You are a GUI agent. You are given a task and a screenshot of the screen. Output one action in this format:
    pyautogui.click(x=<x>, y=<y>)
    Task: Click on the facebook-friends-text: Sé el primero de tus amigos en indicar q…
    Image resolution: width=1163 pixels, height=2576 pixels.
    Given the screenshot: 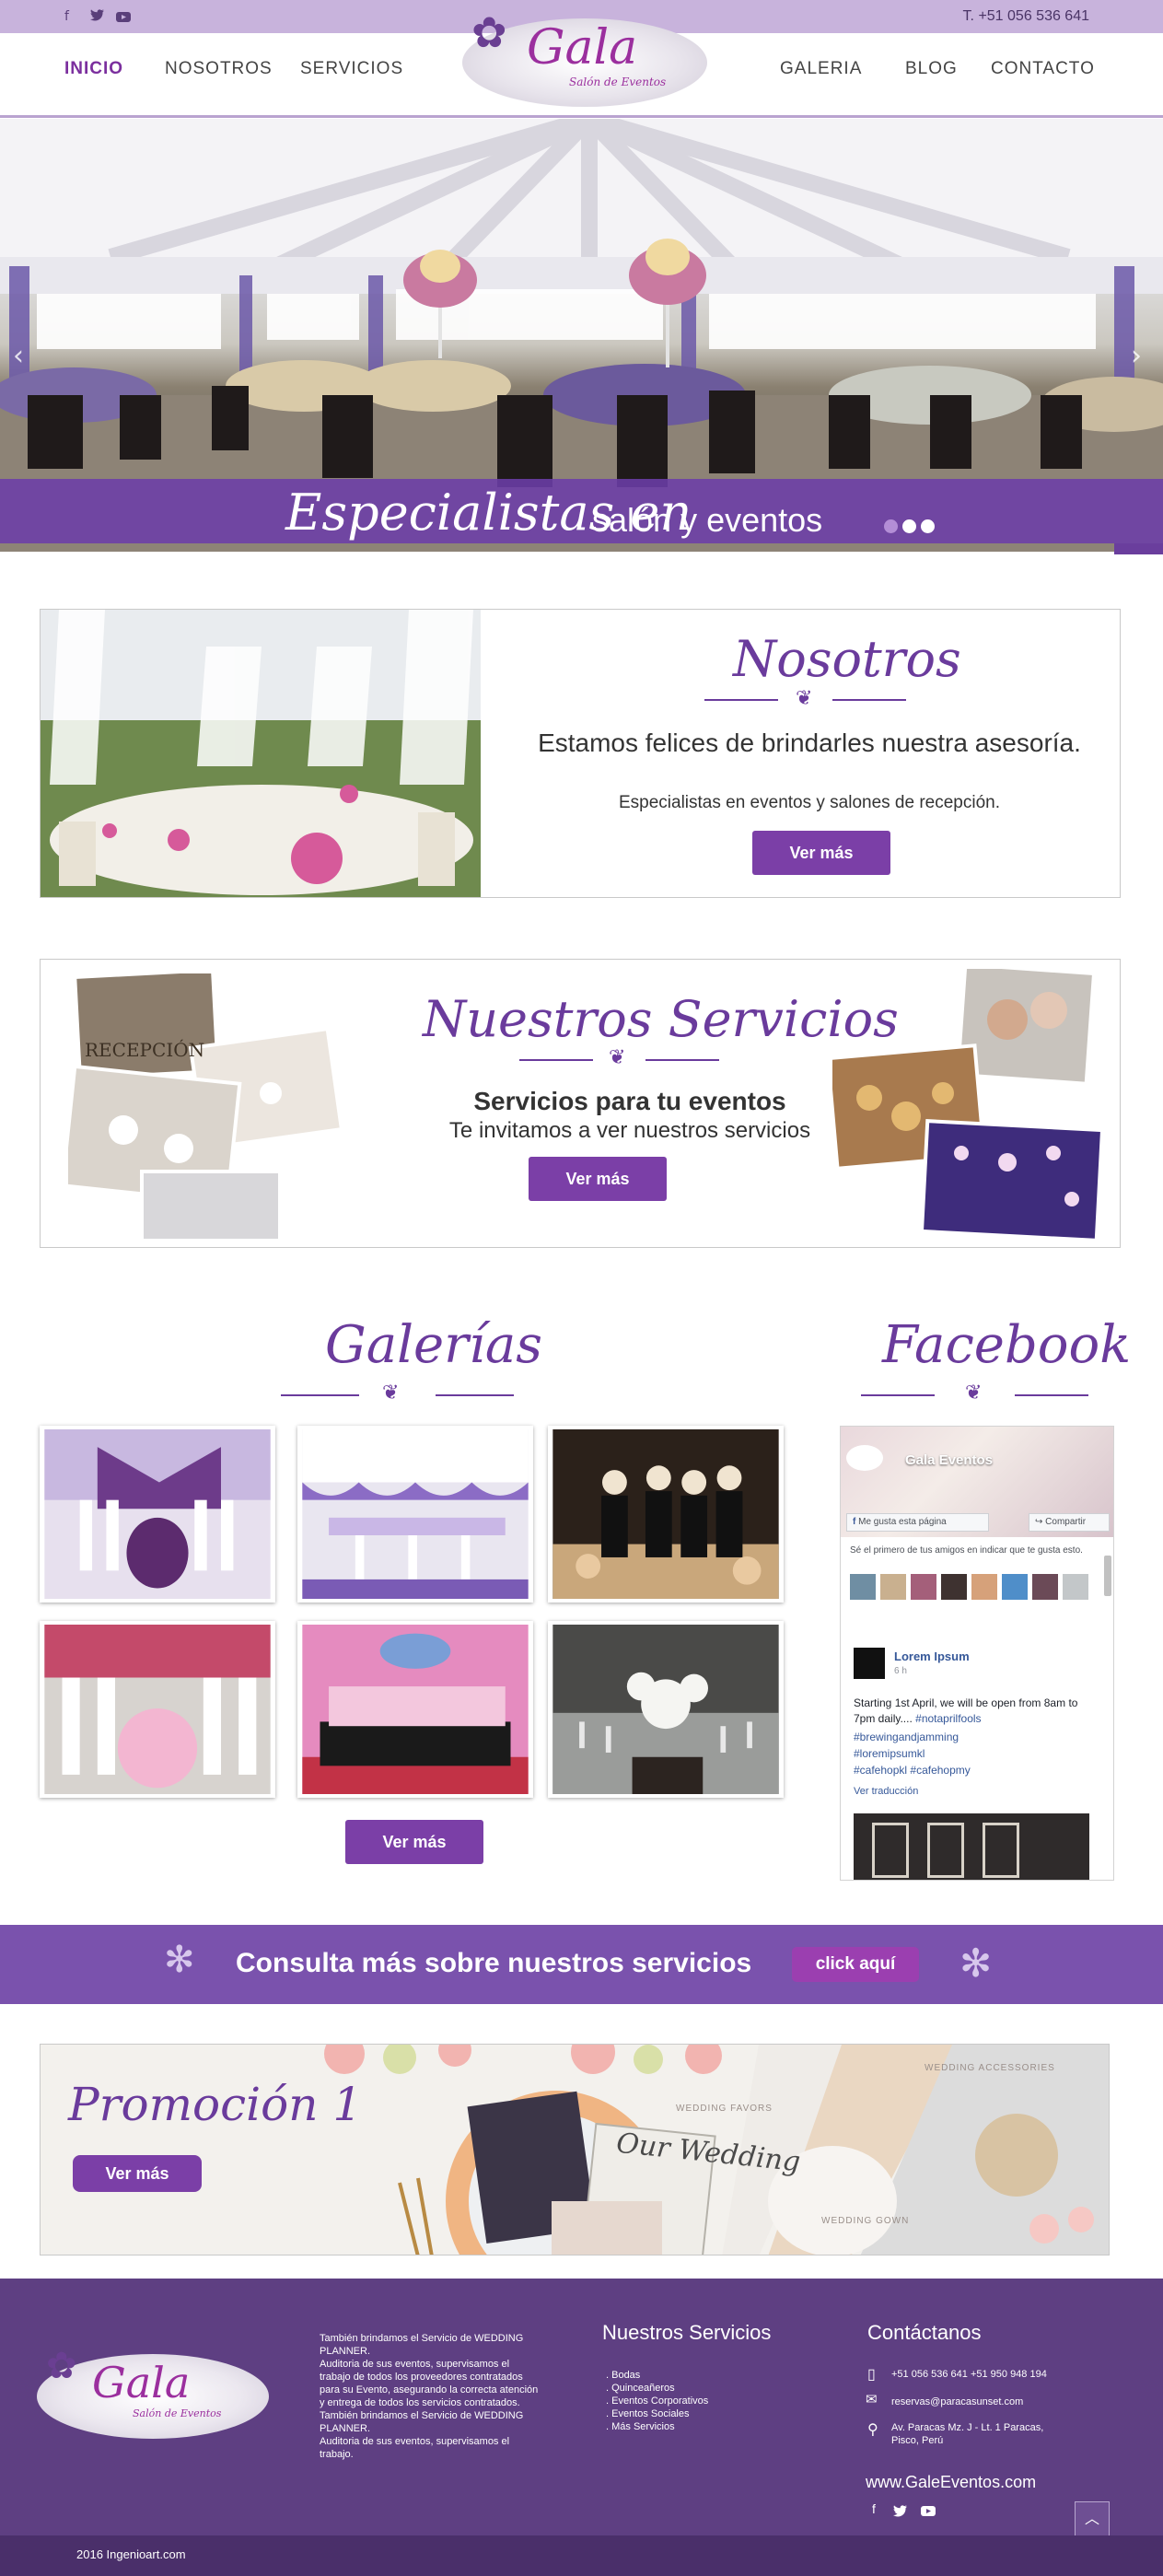 What is the action you would take?
    pyautogui.click(x=967, y=1550)
    